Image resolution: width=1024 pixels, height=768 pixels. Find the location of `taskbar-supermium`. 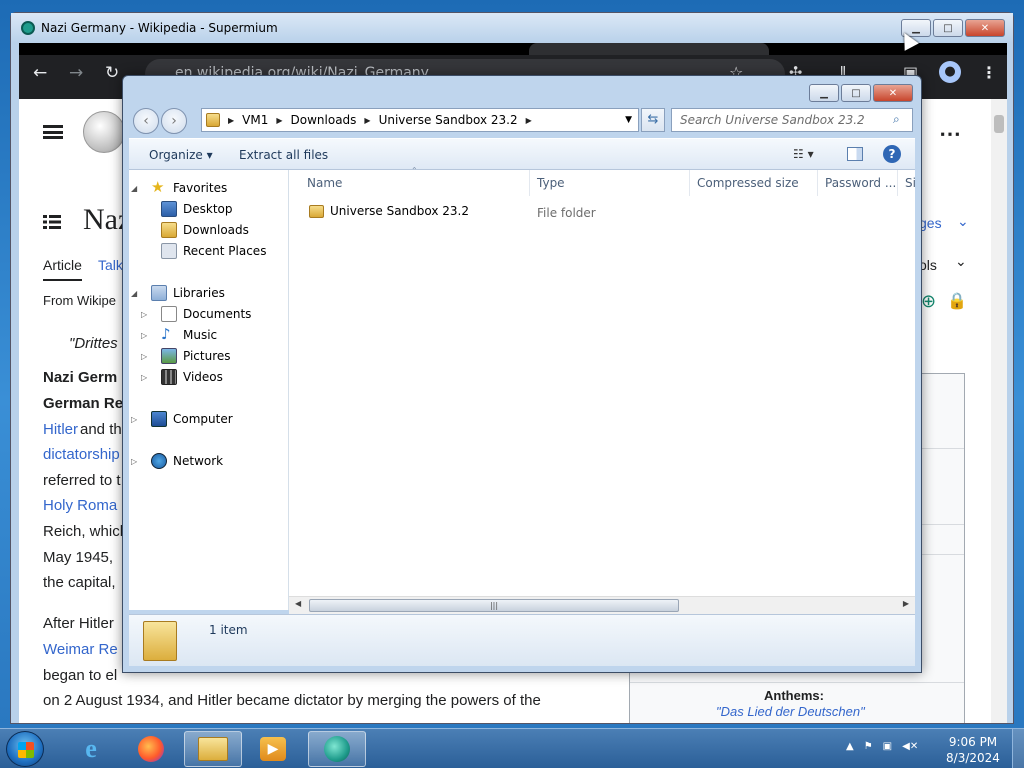

taskbar-supermium is located at coordinates (337, 749).